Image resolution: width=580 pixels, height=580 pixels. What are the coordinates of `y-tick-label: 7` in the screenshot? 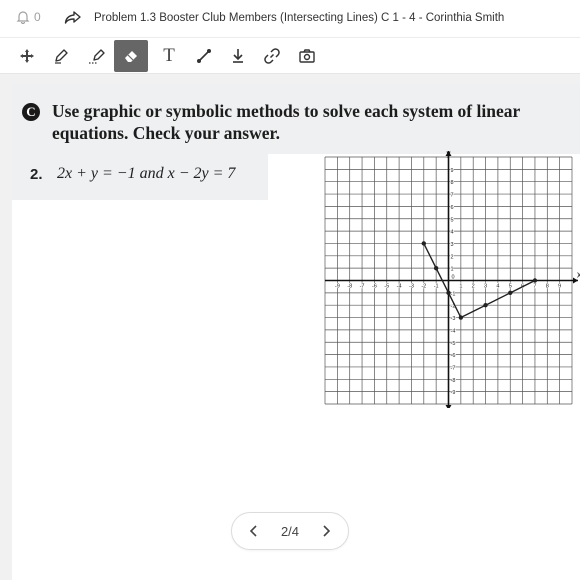 It's located at (452, 196).